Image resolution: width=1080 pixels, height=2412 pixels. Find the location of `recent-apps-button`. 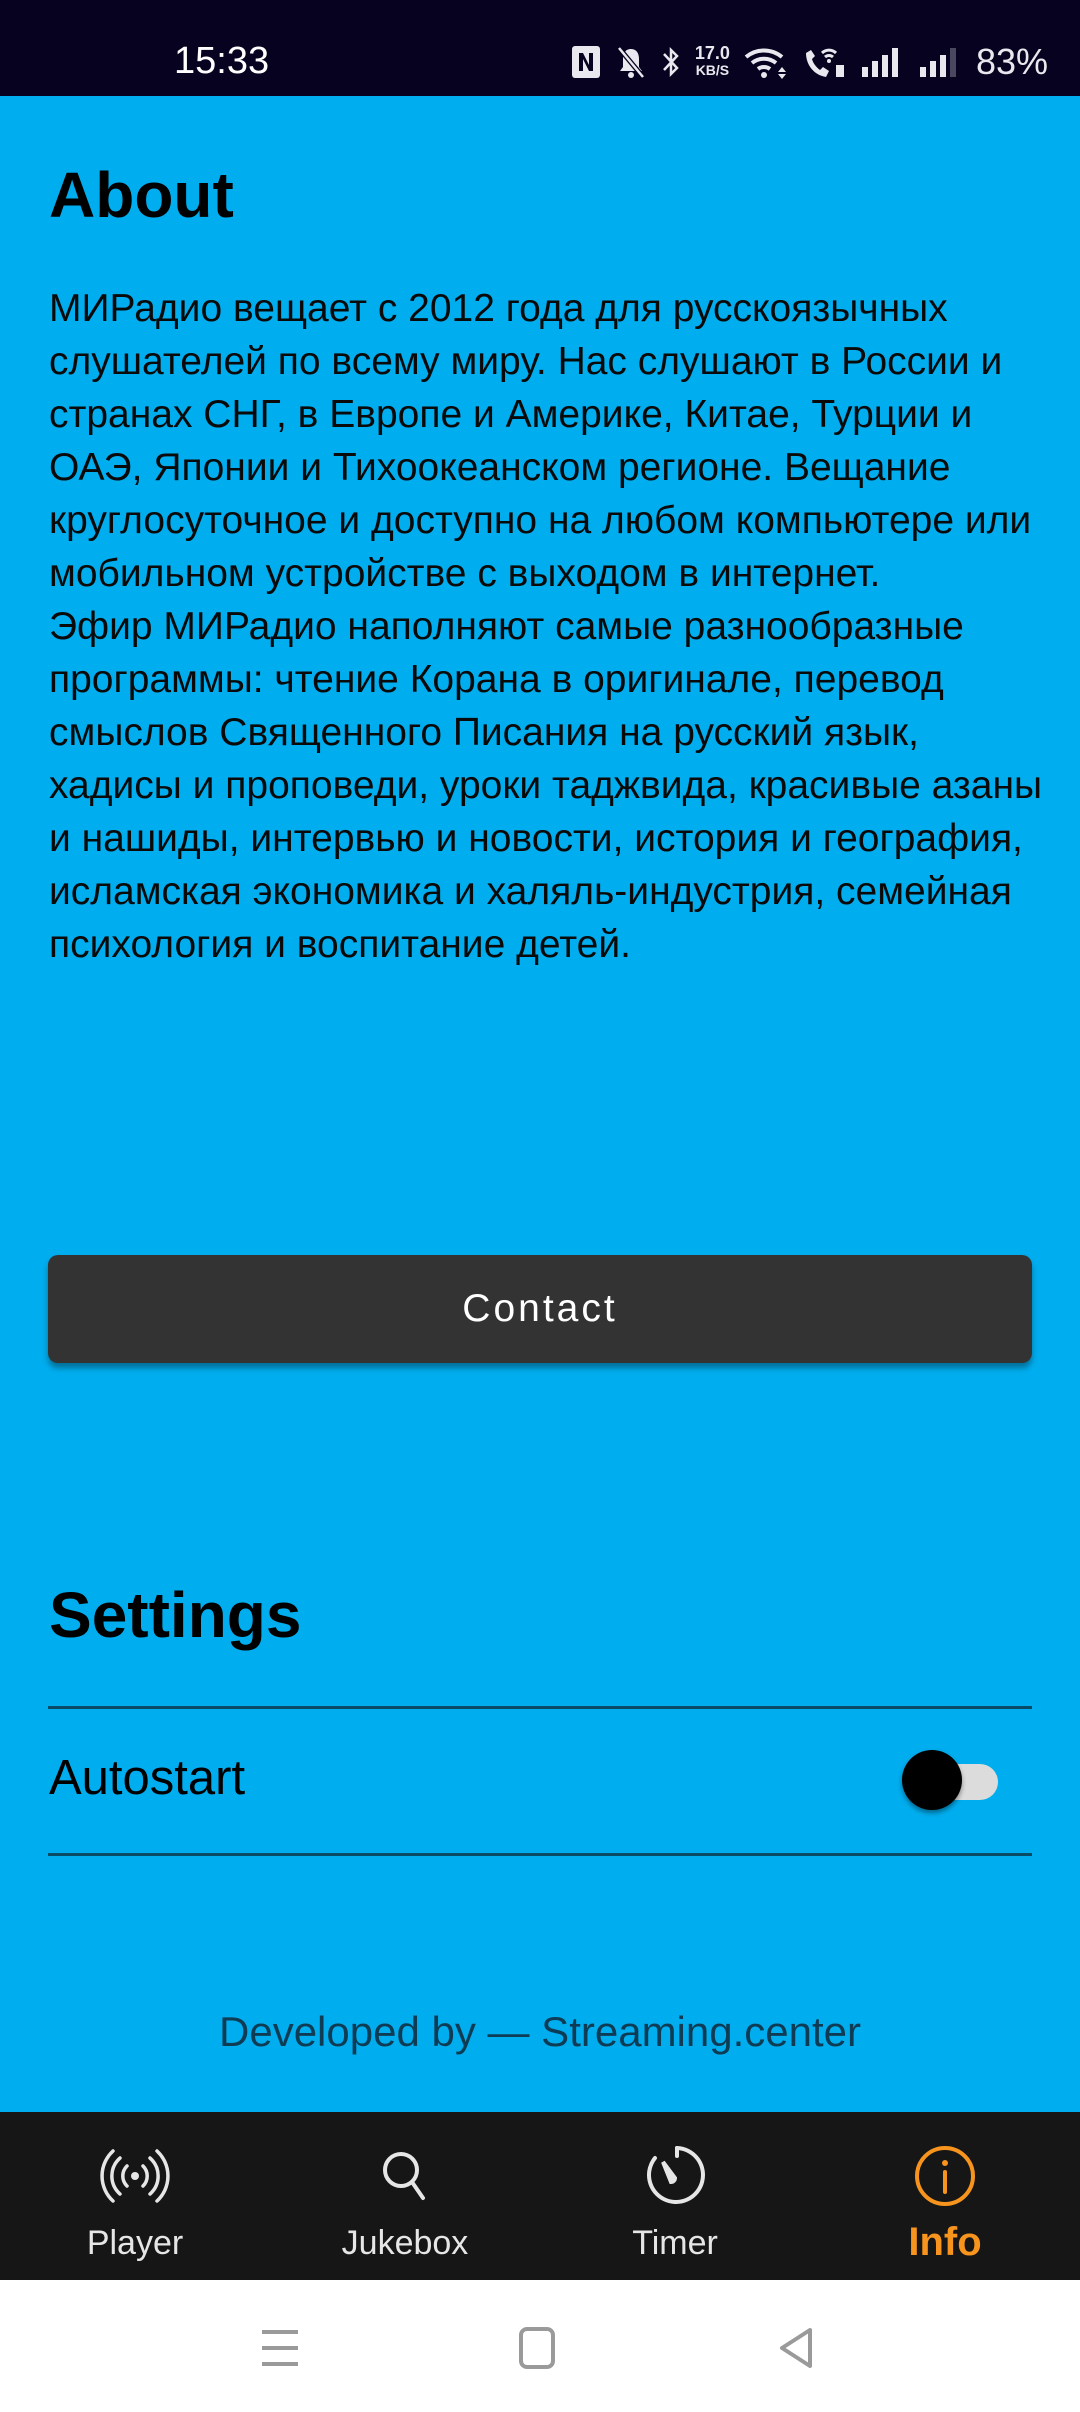

recent-apps-button is located at coordinates (280, 2348).